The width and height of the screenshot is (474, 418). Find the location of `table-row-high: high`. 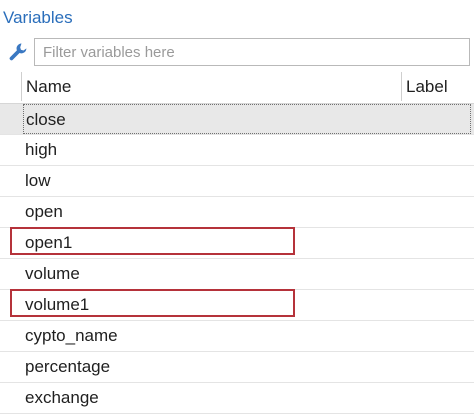

table-row-high: high is located at coordinates (237, 150).